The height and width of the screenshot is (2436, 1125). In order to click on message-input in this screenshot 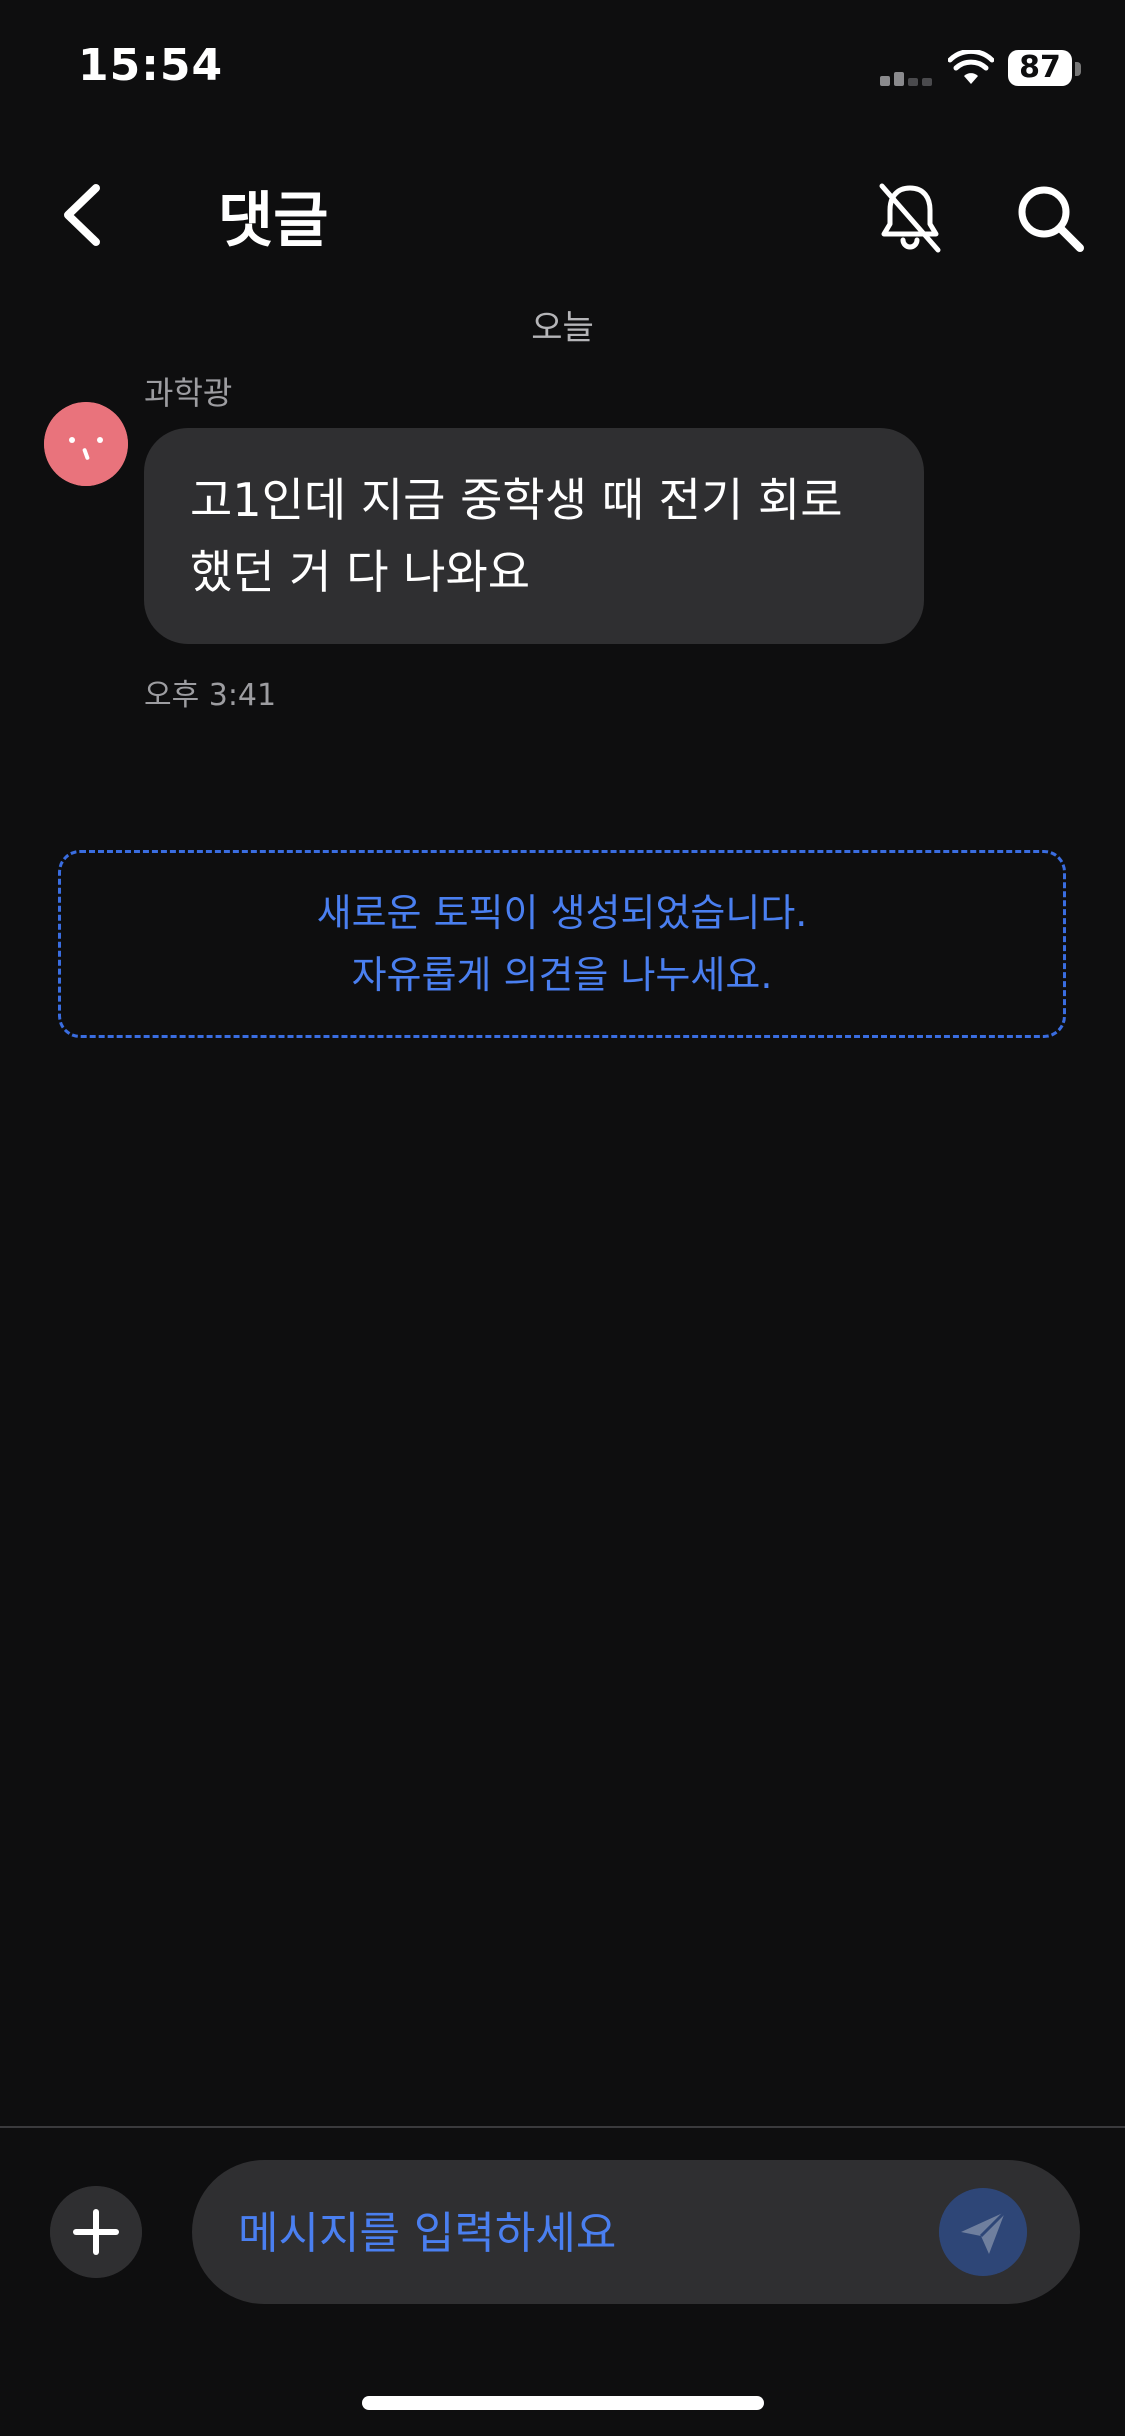, I will do `click(558, 2233)`.